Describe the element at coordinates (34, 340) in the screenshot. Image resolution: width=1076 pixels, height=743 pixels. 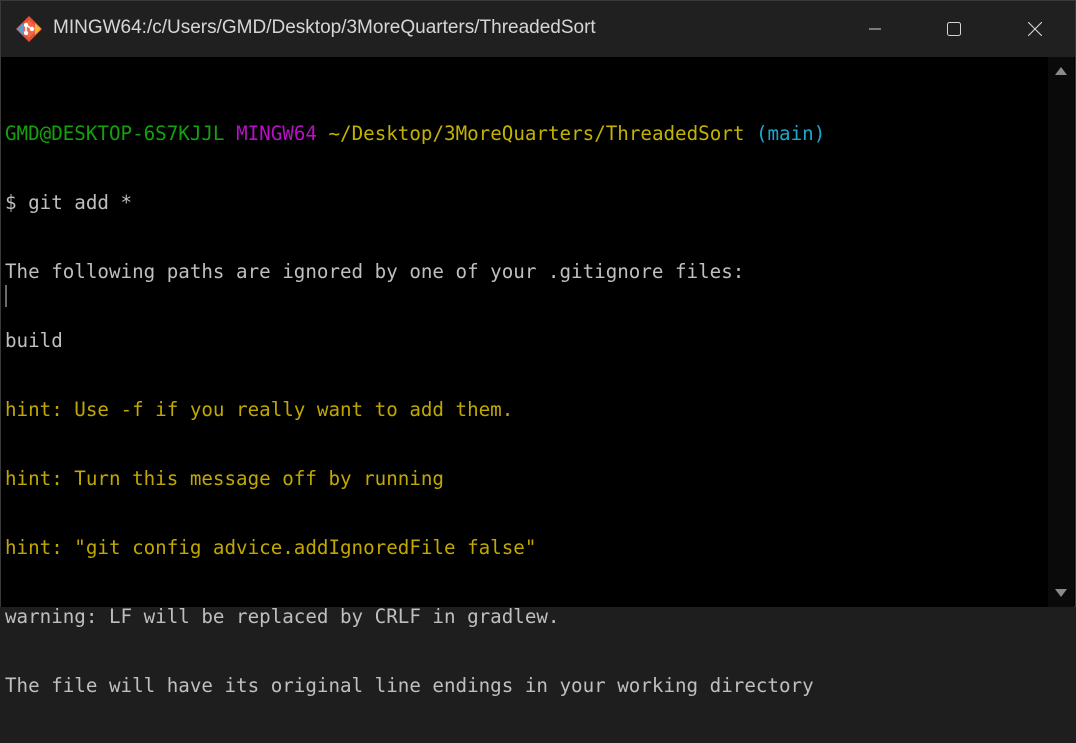
I see `output-line: build` at that location.